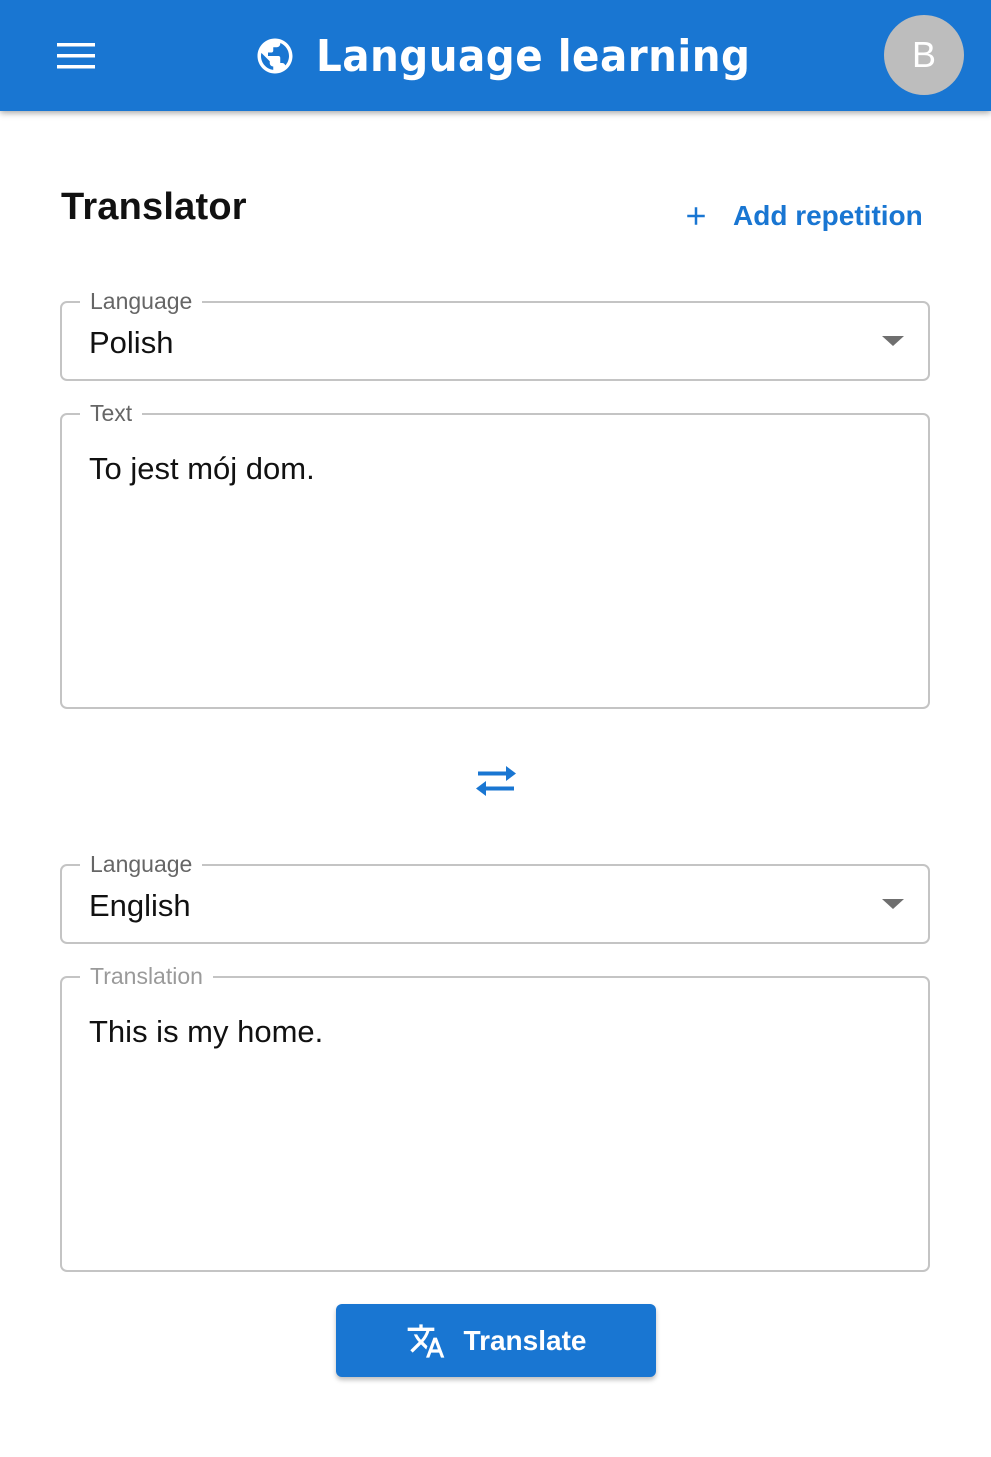  I want to click on page-title: Translator, so click(154, 207).